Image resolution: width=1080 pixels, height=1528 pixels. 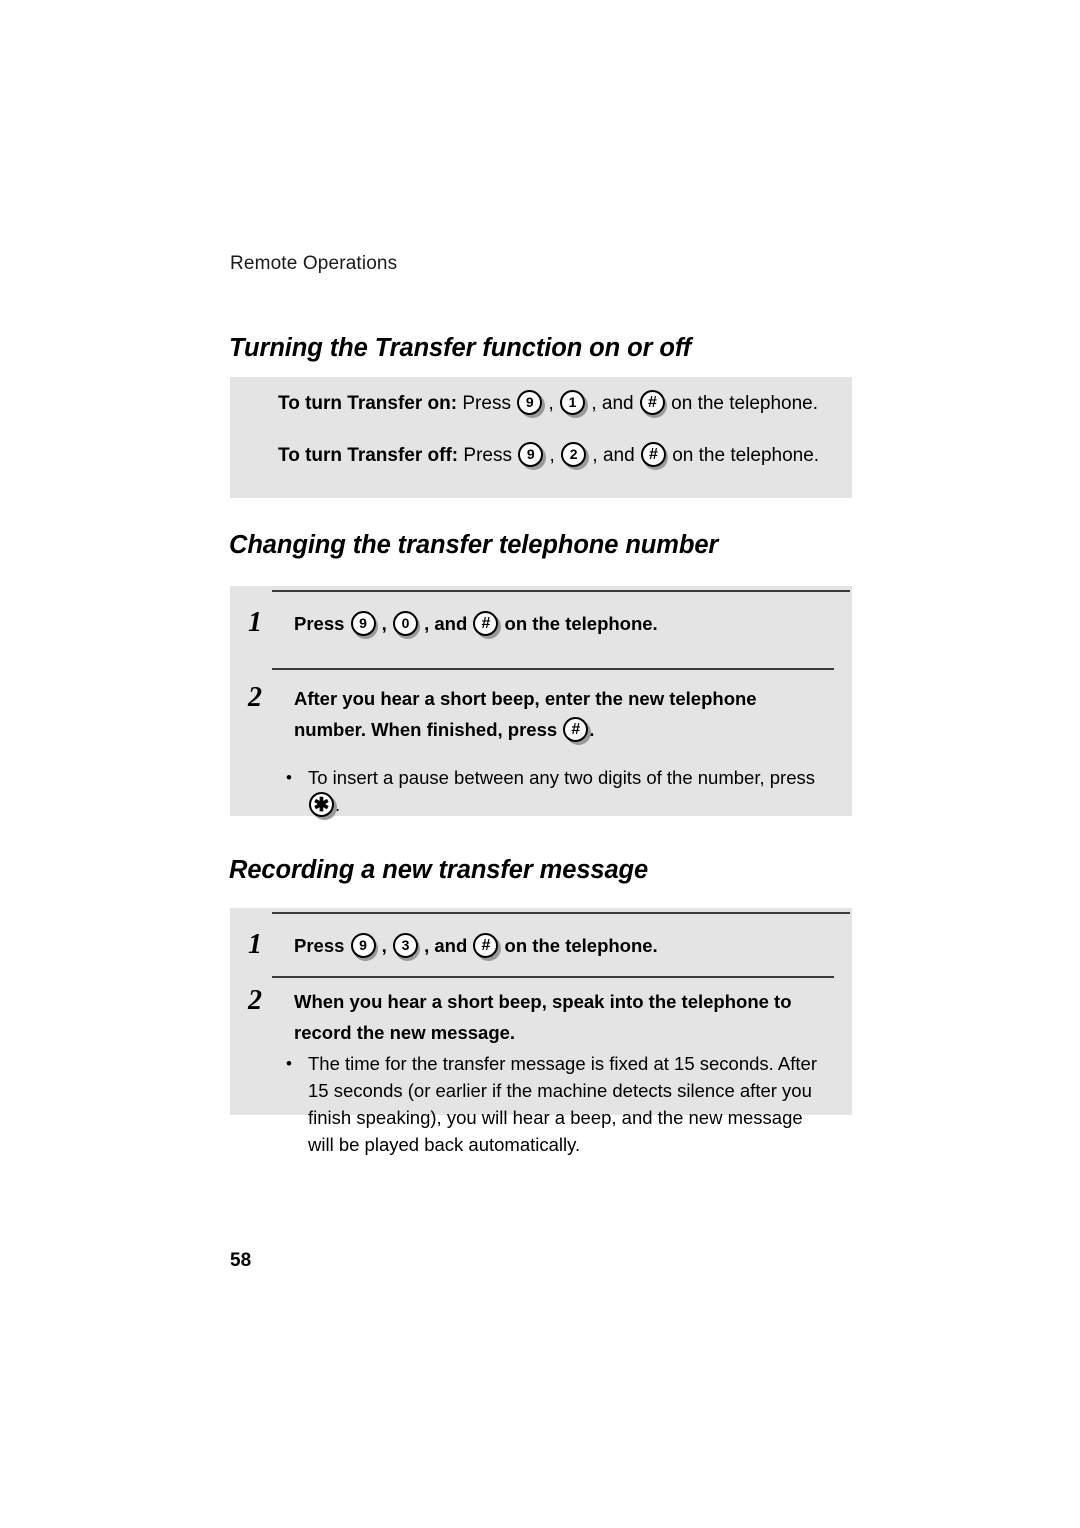 I want to click on key-2: 2, so click(x=575, y=456).